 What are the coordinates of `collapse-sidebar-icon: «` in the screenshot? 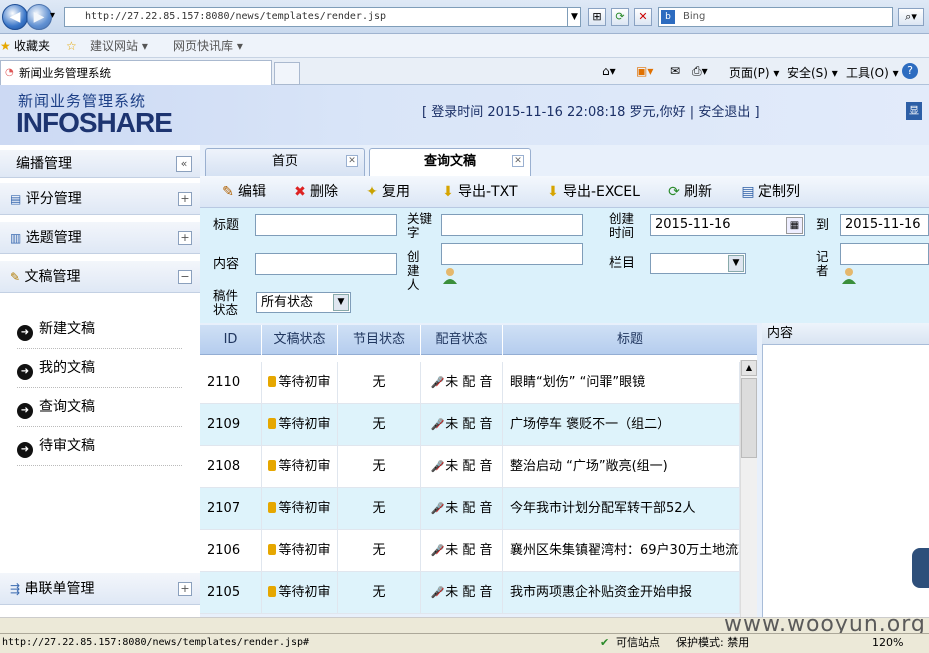 It's located at (184, 164).